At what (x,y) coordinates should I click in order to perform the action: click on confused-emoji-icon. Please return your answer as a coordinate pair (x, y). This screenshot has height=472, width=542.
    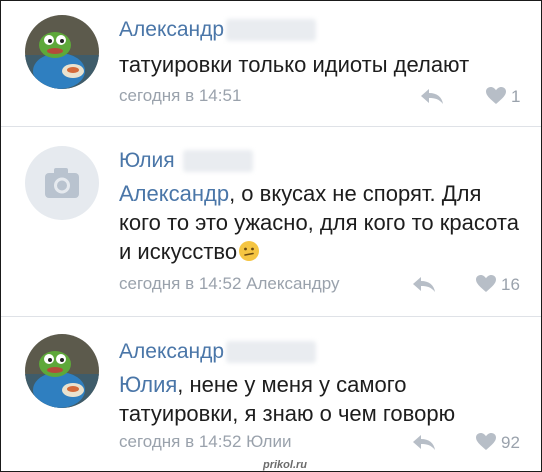
    Looking at the image, I should click on (249, 251).